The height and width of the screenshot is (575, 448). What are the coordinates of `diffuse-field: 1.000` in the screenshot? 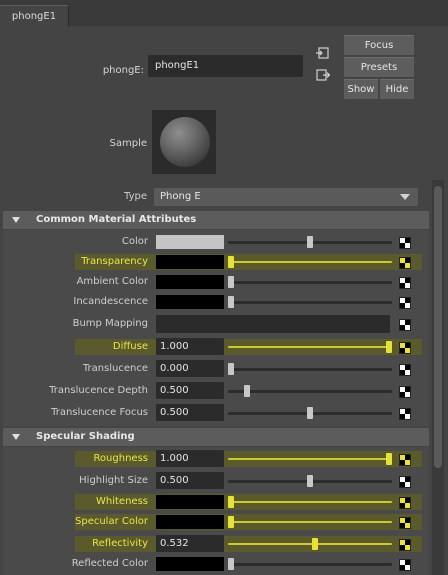 It's located at (190, 346).